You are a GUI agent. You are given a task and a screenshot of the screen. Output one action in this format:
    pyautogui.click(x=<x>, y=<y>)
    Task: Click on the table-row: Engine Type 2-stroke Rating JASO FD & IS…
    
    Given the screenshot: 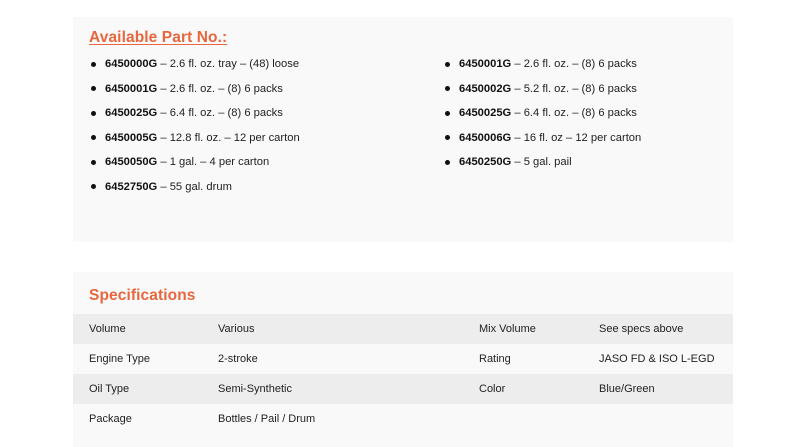 What is the action you would take?
    pyautogui.click(x=403, y=359)
    